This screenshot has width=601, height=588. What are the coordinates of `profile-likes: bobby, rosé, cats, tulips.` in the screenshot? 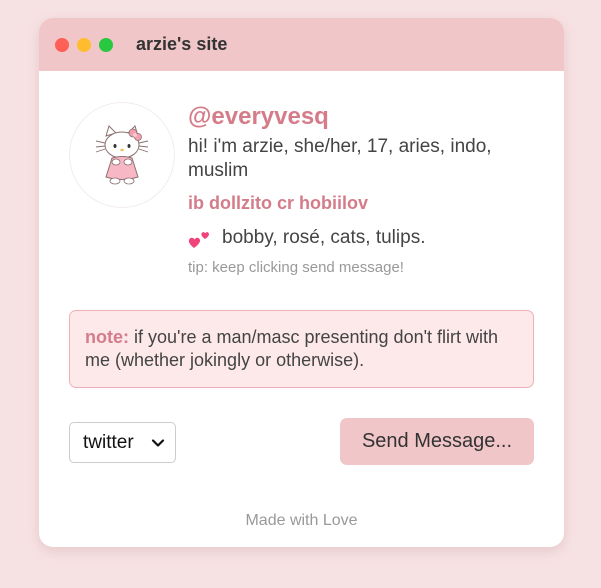 It's located at (363, 238).